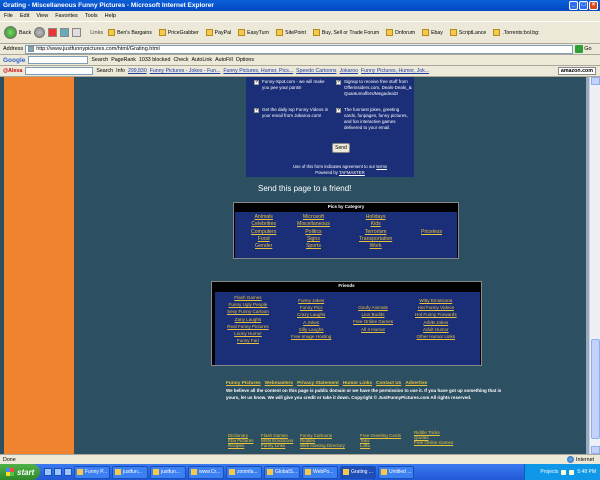 The image size is (600, 480). What do you see at coordinates (17, 32) in the screenshot?
I see `back-button: Back` at bounding box center [17, 32].